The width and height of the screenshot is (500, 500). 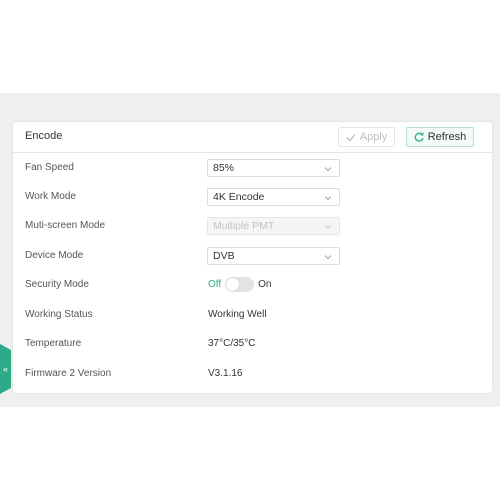 What do you see at coordinates (233, 284) in the screenshot?
I see `switch-knob` at bounding box center [233, 284].